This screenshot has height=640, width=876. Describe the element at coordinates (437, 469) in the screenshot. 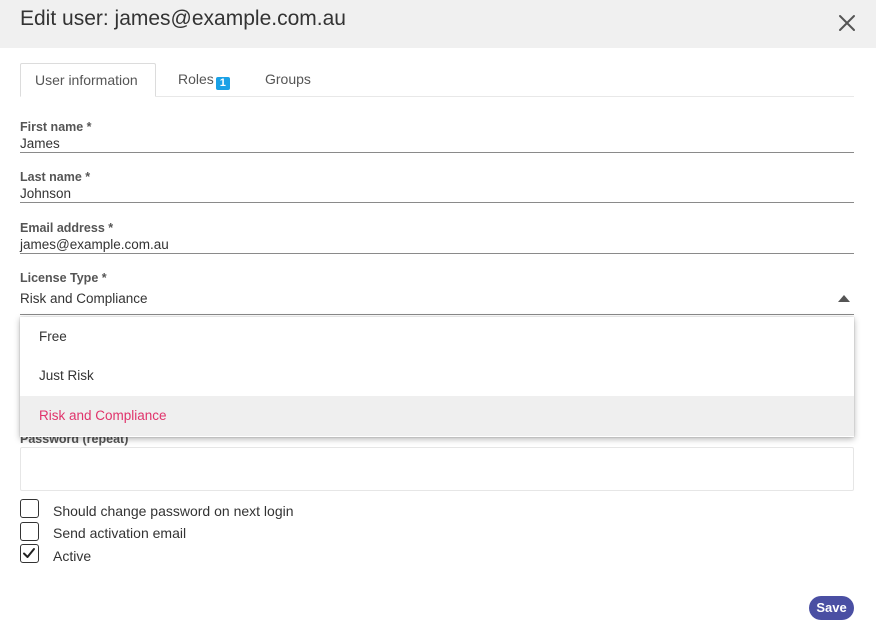

I see `password-repeat-input` at that location.